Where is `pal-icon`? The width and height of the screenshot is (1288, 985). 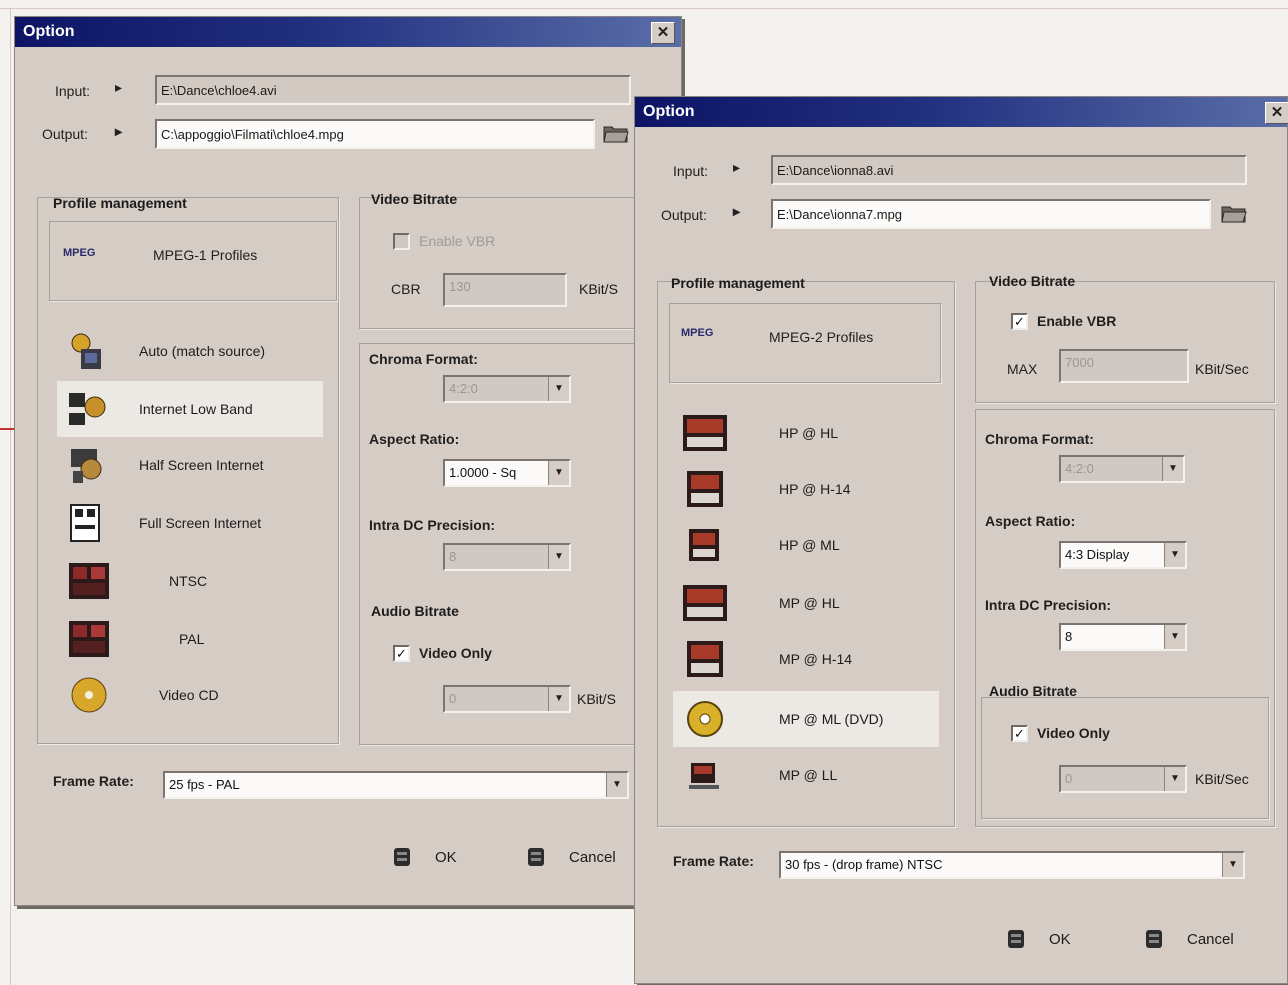 pal-icon is located at coordinates (89, 639).